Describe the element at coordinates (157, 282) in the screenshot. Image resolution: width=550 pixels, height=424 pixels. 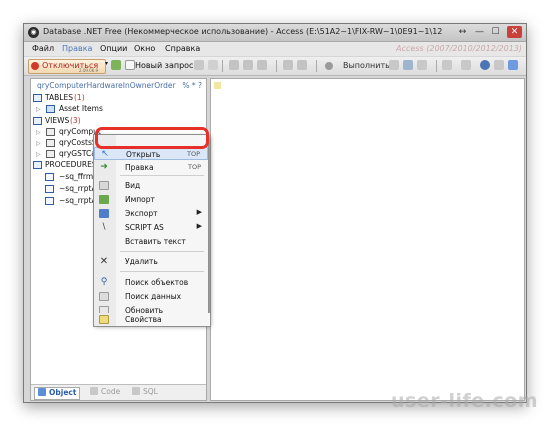
I see `ctx-search-objects-label: Поиск объектов` at that location.